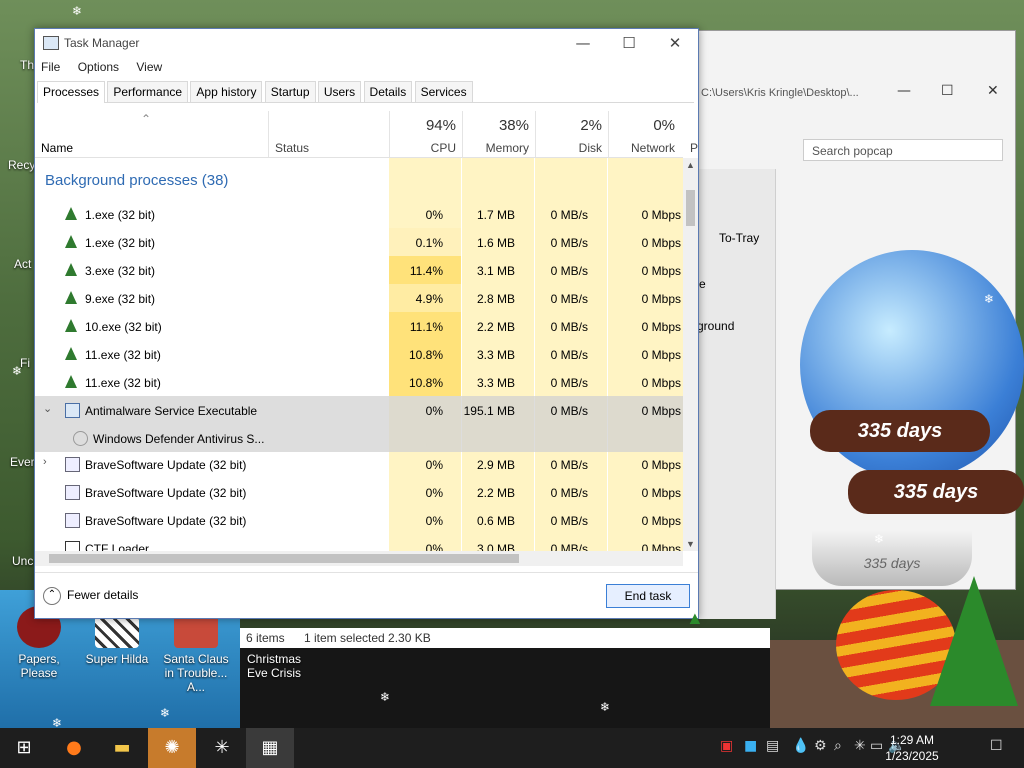  What do you see at coordinates (122, 748) in the screenshot?
I see `file-explorer-icon: ▬` at bounding box center [122, 748].